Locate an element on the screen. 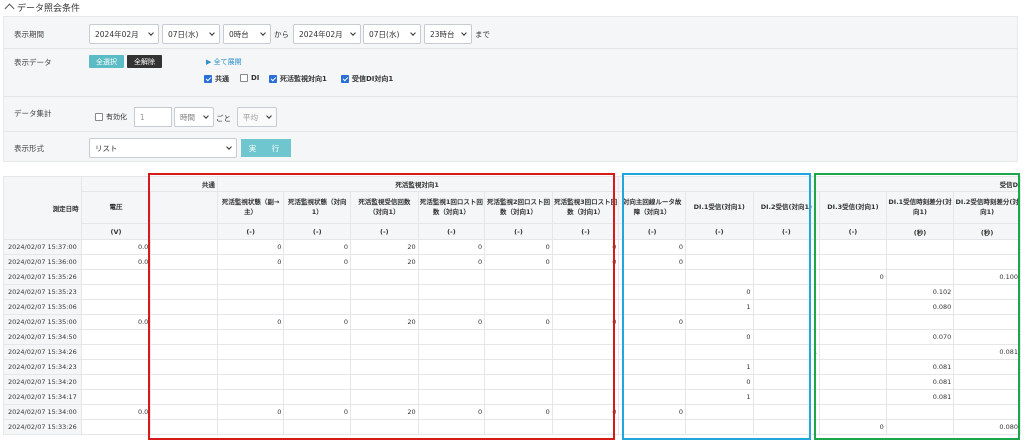 This screenshot has height=445, width=1024. checkbox-alive: 死活監視対向1 is located at coordinates (298, 79).